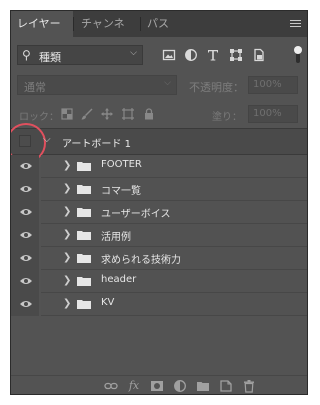 This screenshot has width=320, height=405. I want to click on tab-layers-label: レイヤー, so click(39, 23).